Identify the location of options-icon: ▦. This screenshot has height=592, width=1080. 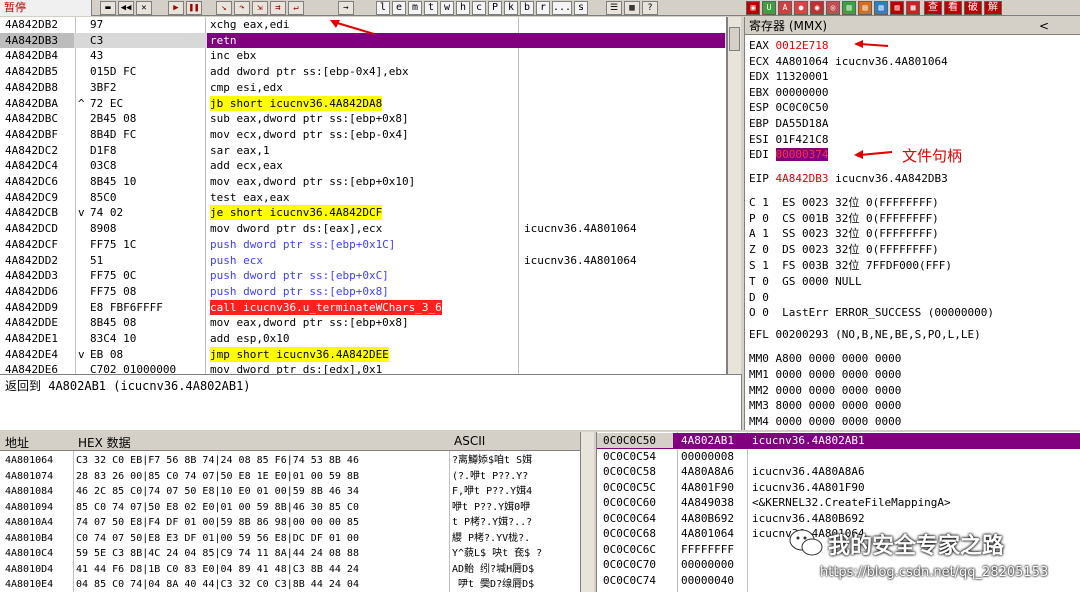
(632, 8).